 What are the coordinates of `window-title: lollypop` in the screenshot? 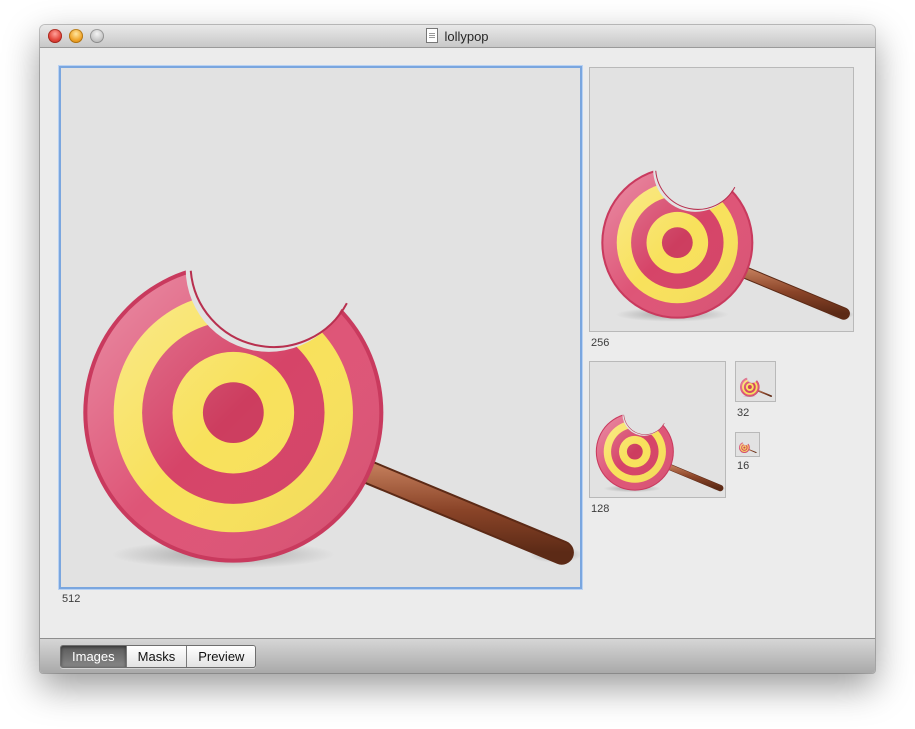 It's located at (457, 36).